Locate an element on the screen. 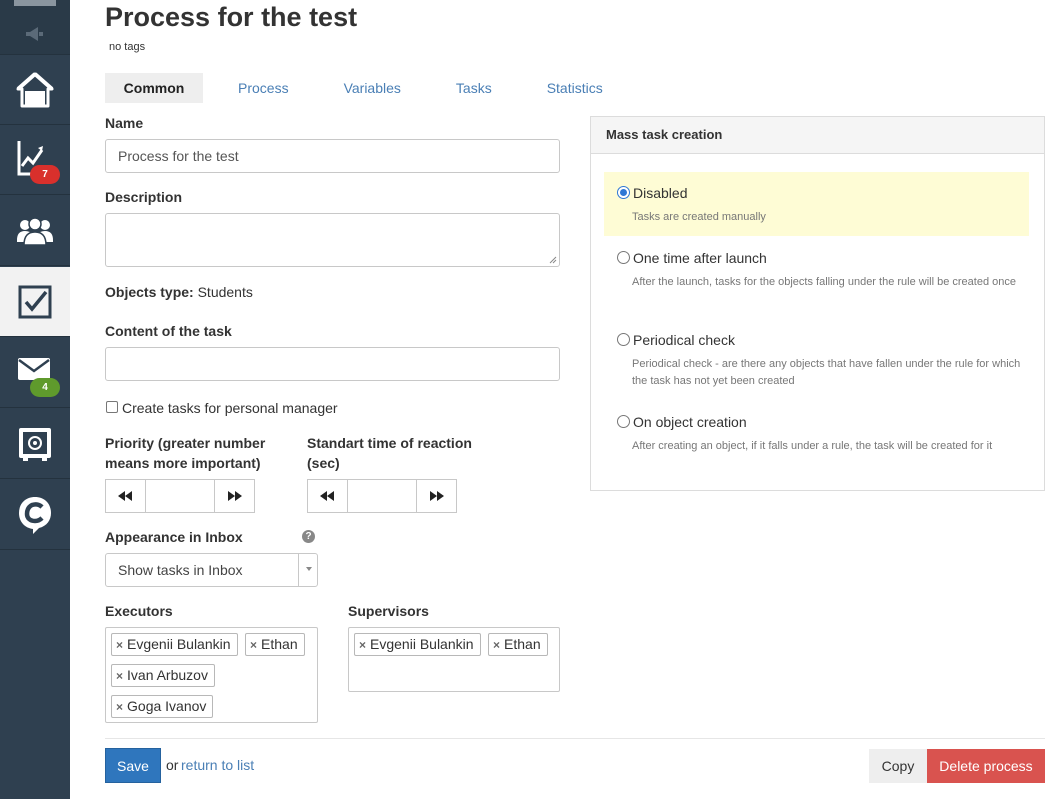 Image resolution: width=1060 pixels, height=799 pixels. inbox-select: Show tasks in Inbox is located at coordinates (211, 570).